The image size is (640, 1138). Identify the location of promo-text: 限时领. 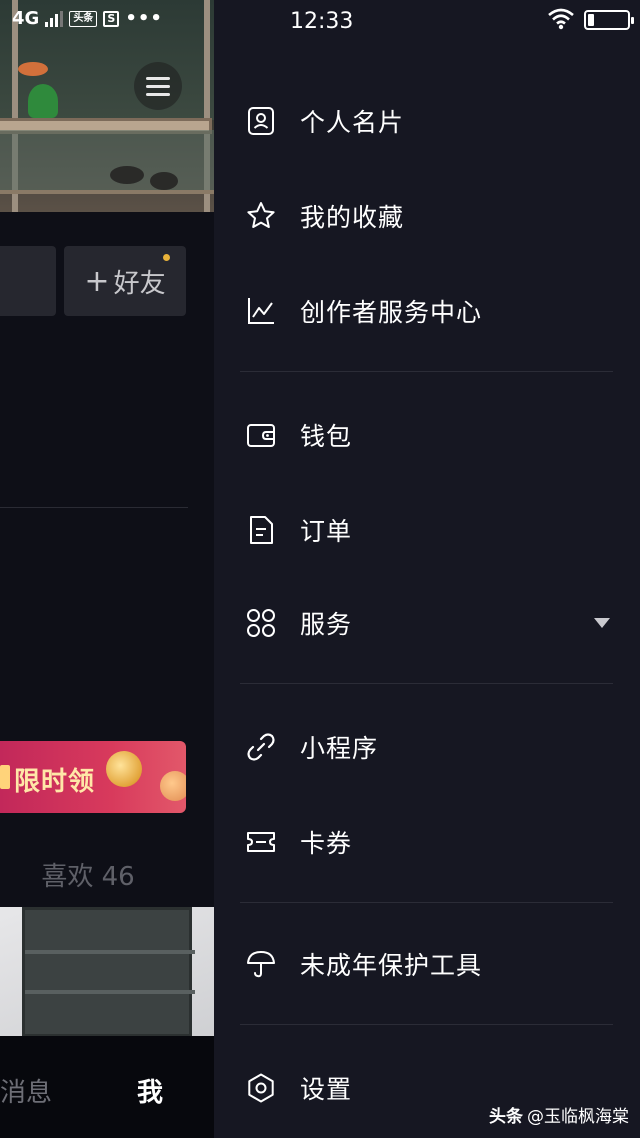
(55, 782).